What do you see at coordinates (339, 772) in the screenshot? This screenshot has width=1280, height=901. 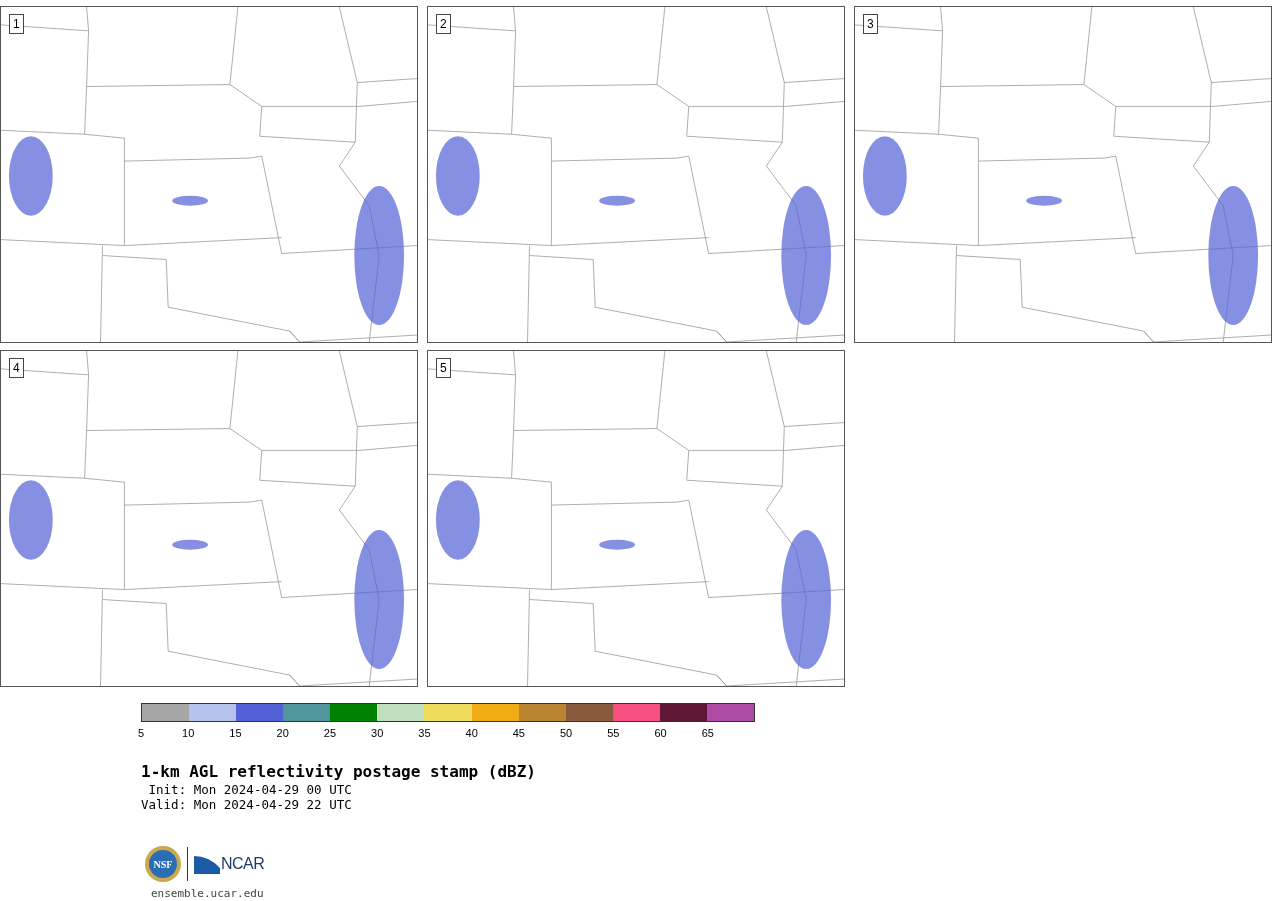 I see `chart-title: 1-km AGL reflectivity postage stamp (dBZ)` at bounding box center [339, 772].